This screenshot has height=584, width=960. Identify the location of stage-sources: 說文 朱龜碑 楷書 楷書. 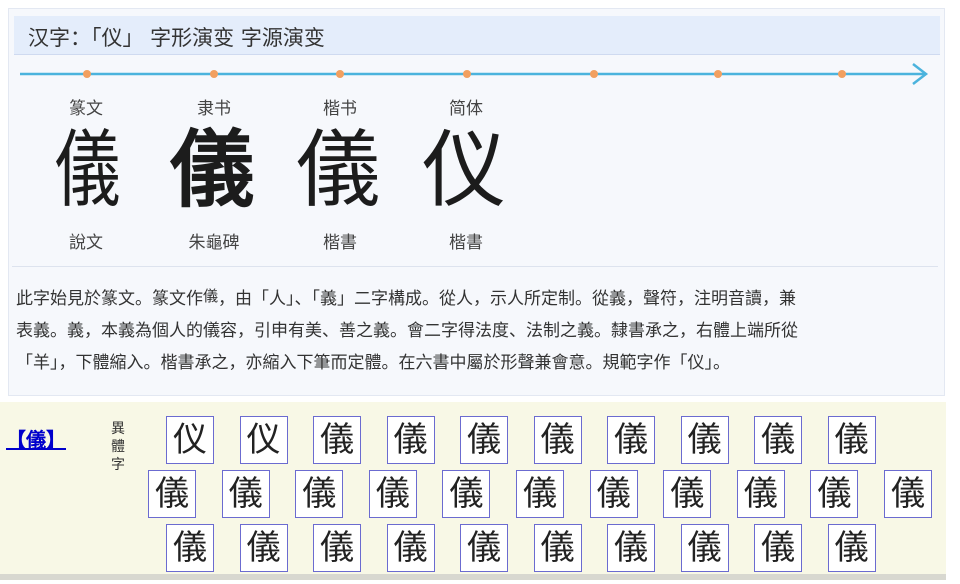
(480, 240).